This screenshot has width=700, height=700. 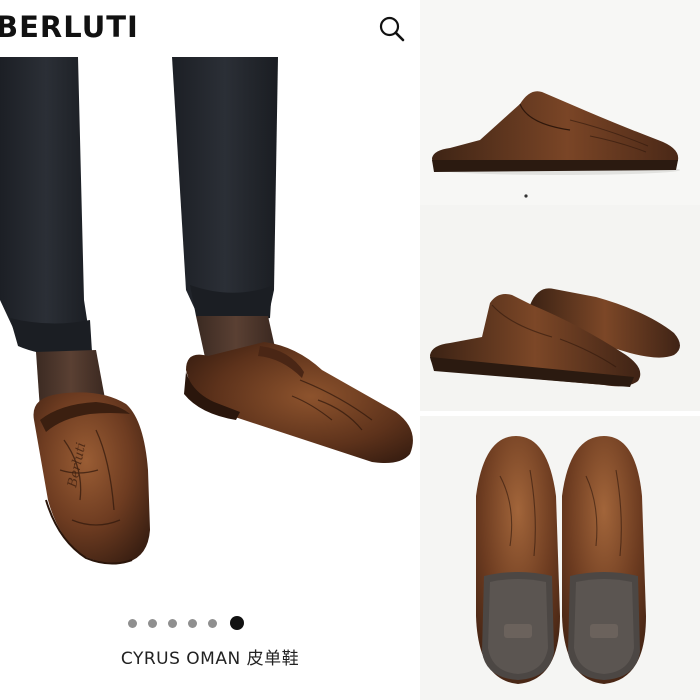 What do you see at coordinates (560, 308) in the screenshot?
I see `thumbnail-pair-angle-view` at bounding box center [560, 308].